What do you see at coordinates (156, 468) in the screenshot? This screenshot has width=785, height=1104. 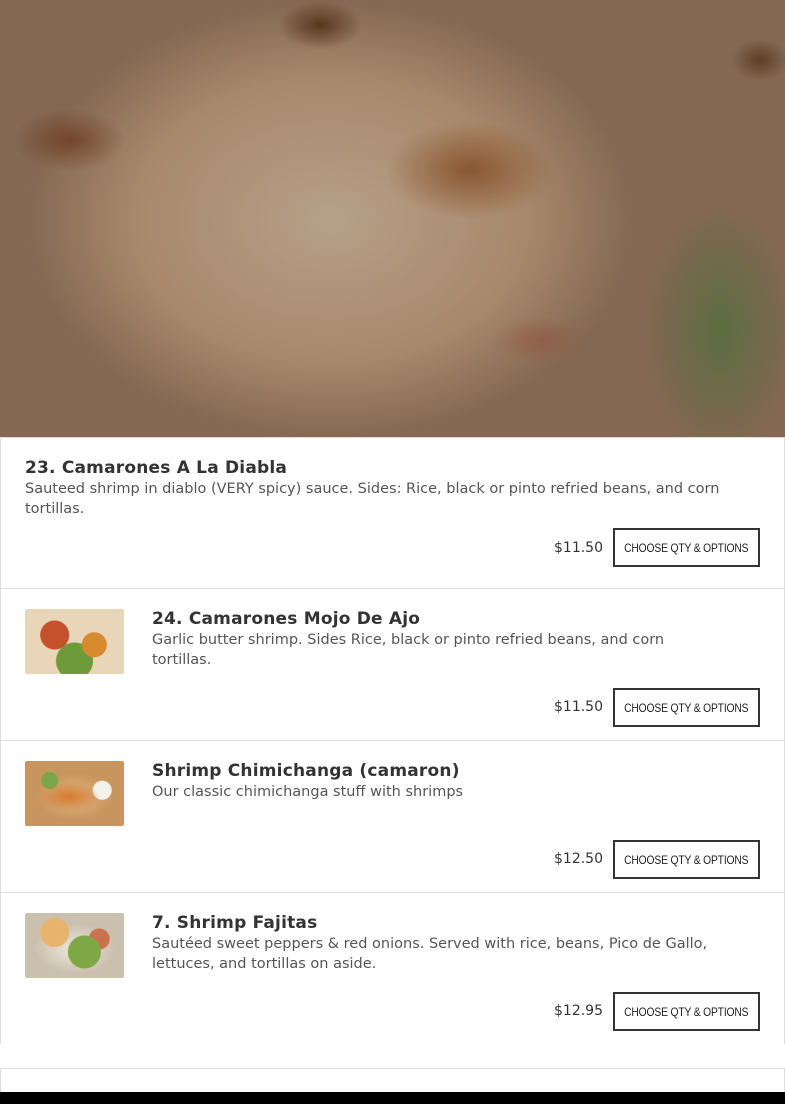 I see `menu-item-title: 23. Camarones A La Diabla` at bounding box center [156, 468].